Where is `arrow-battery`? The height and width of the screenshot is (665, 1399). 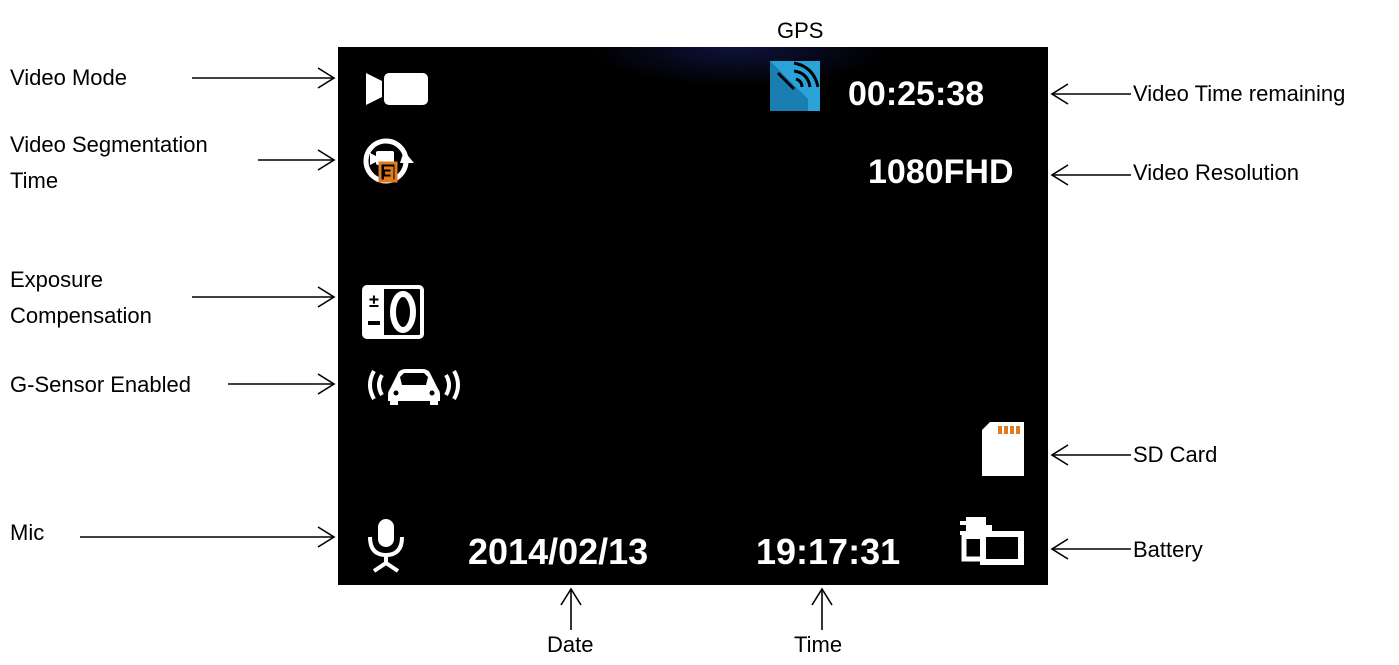
arrow-battery is located at coordinates (1090, 549).